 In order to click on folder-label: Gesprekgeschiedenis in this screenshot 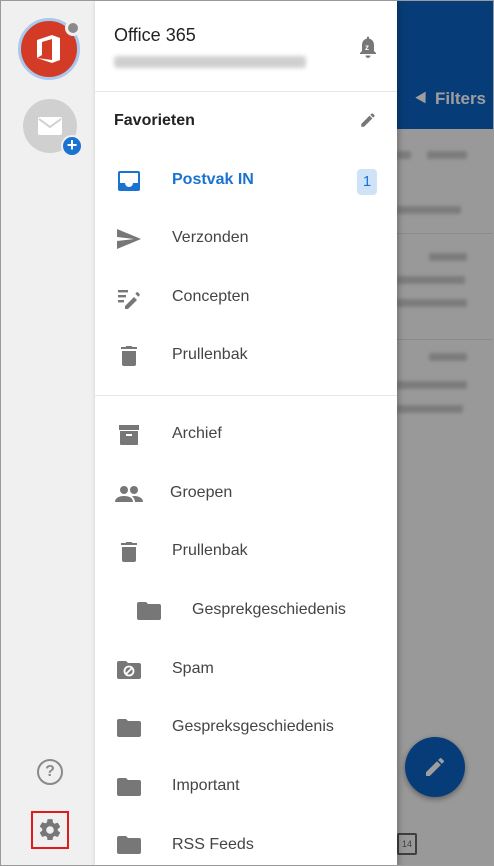, I will do `click(269, 609)`.